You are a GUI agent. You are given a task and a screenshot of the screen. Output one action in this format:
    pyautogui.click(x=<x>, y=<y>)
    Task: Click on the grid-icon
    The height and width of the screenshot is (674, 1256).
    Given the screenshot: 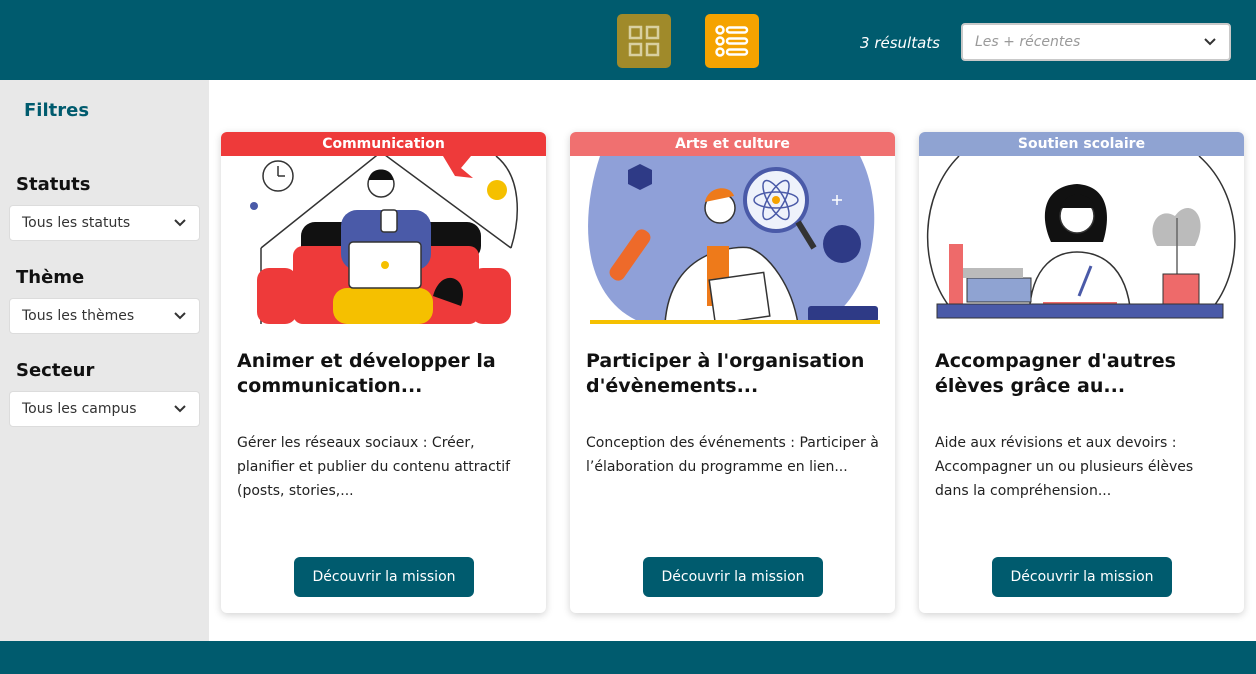 What is the action you would take?
    pyautogui.click(x=644, y=41)
    